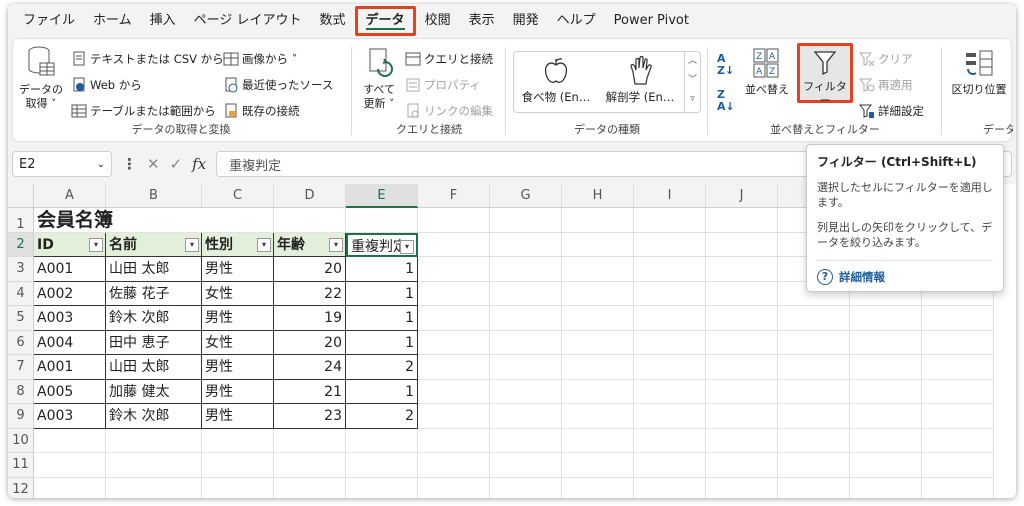  What do you see at coordinates (449, 59) in the screenshot?
I see `queries-connections-button: クエリと接続` at bounding box center [449, 59].